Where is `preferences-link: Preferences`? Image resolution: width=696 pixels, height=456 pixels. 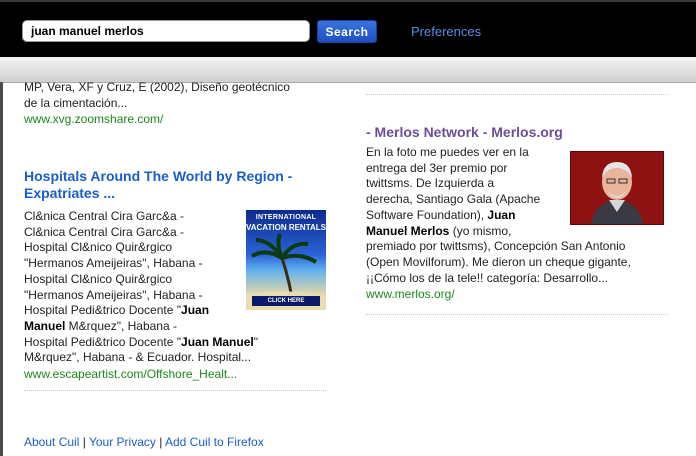
preferences-link: Preferences is located at coordinates (446, 31).